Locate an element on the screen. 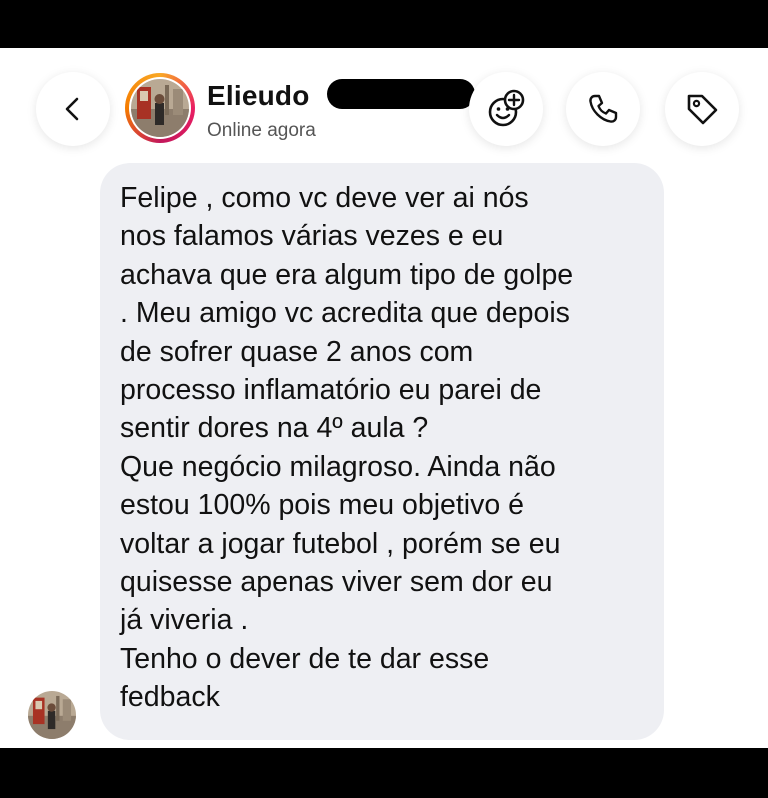  tag-button is located at coordinates (702, 109).